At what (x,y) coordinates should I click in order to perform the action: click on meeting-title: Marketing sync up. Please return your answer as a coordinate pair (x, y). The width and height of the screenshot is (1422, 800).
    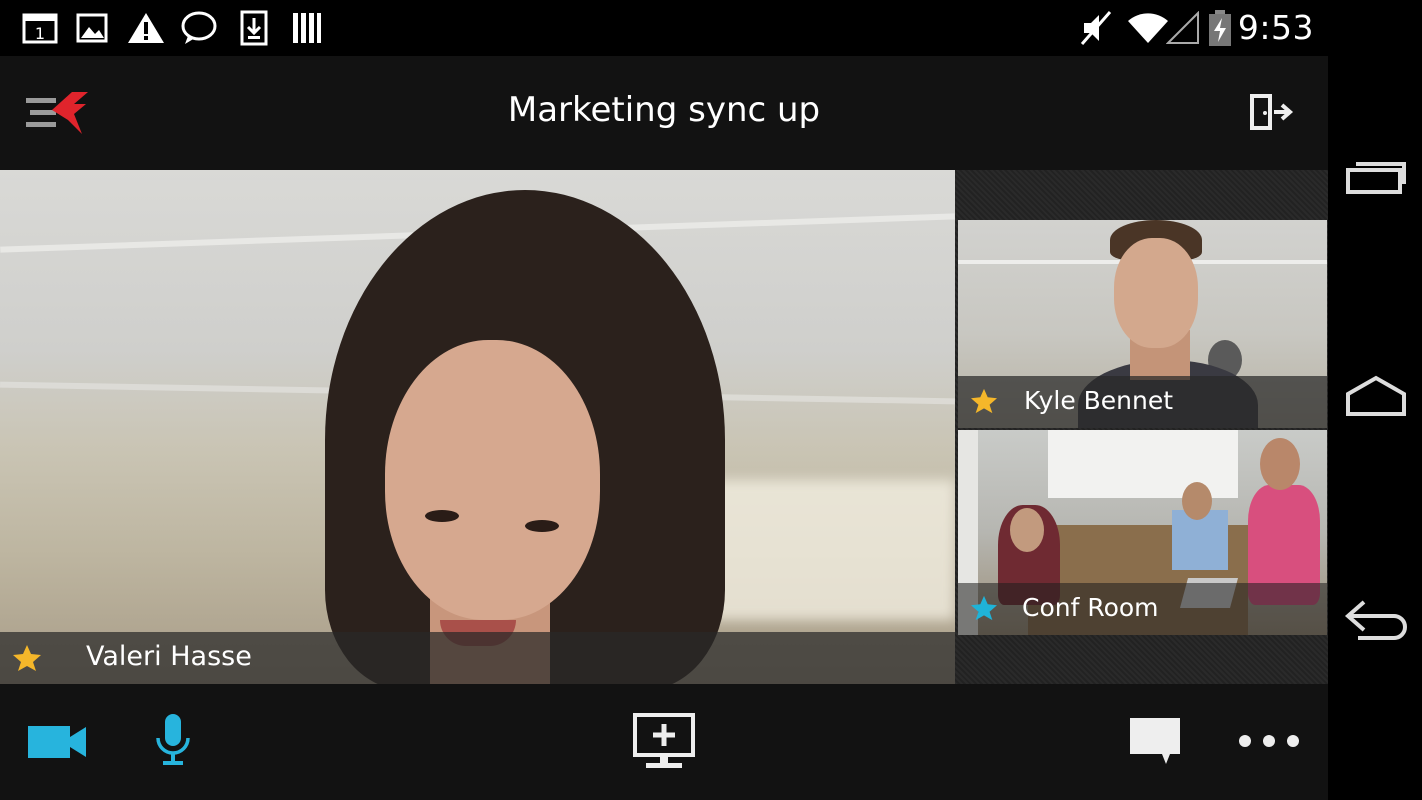
    Looking at the image, I should click on (664, 110).